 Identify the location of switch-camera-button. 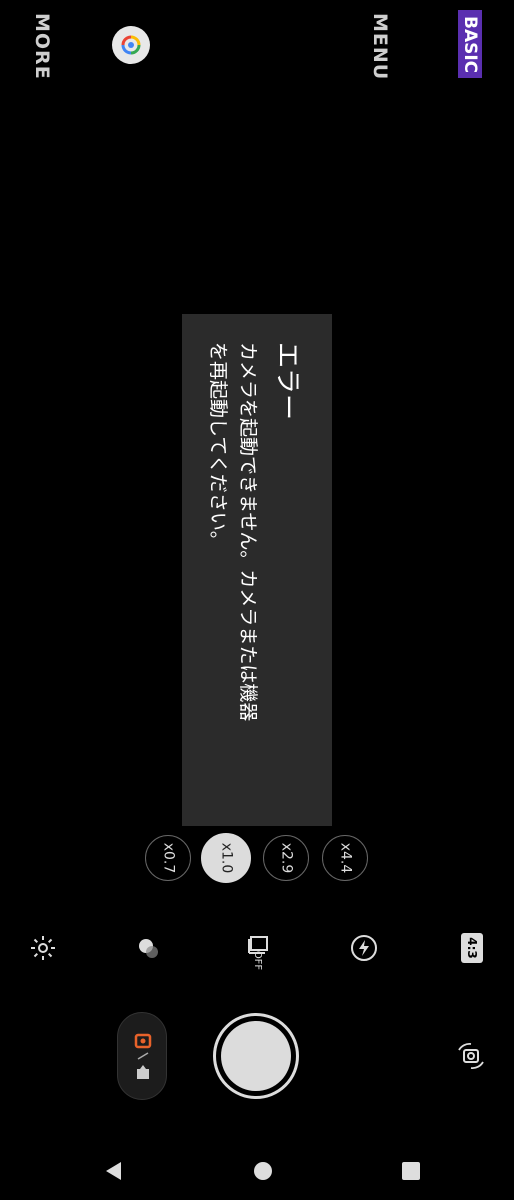
(471, 1056).